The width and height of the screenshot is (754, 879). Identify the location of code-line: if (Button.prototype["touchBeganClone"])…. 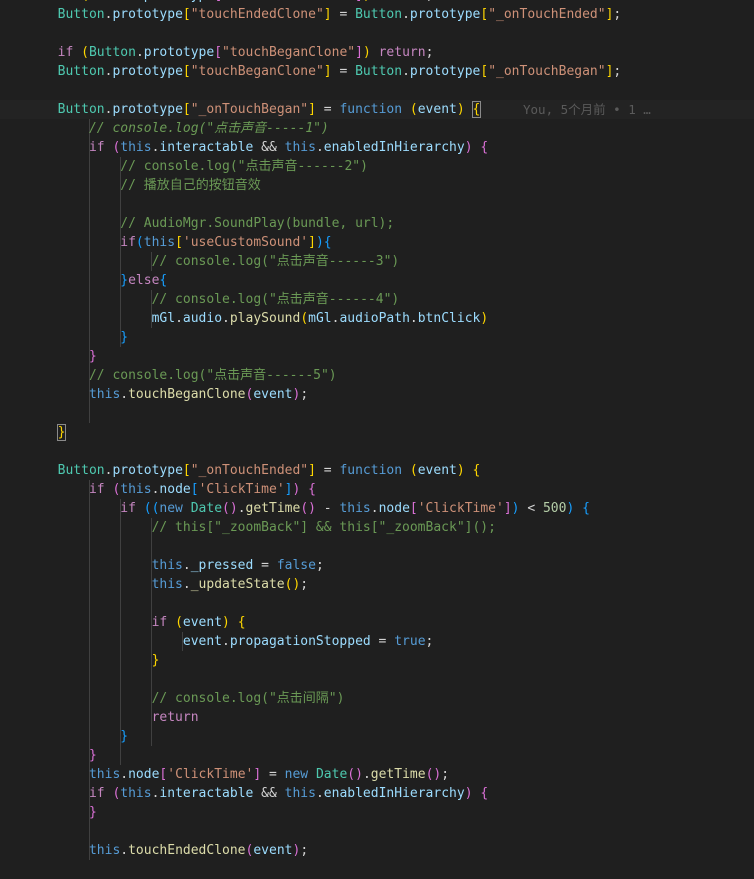
(377, 52).